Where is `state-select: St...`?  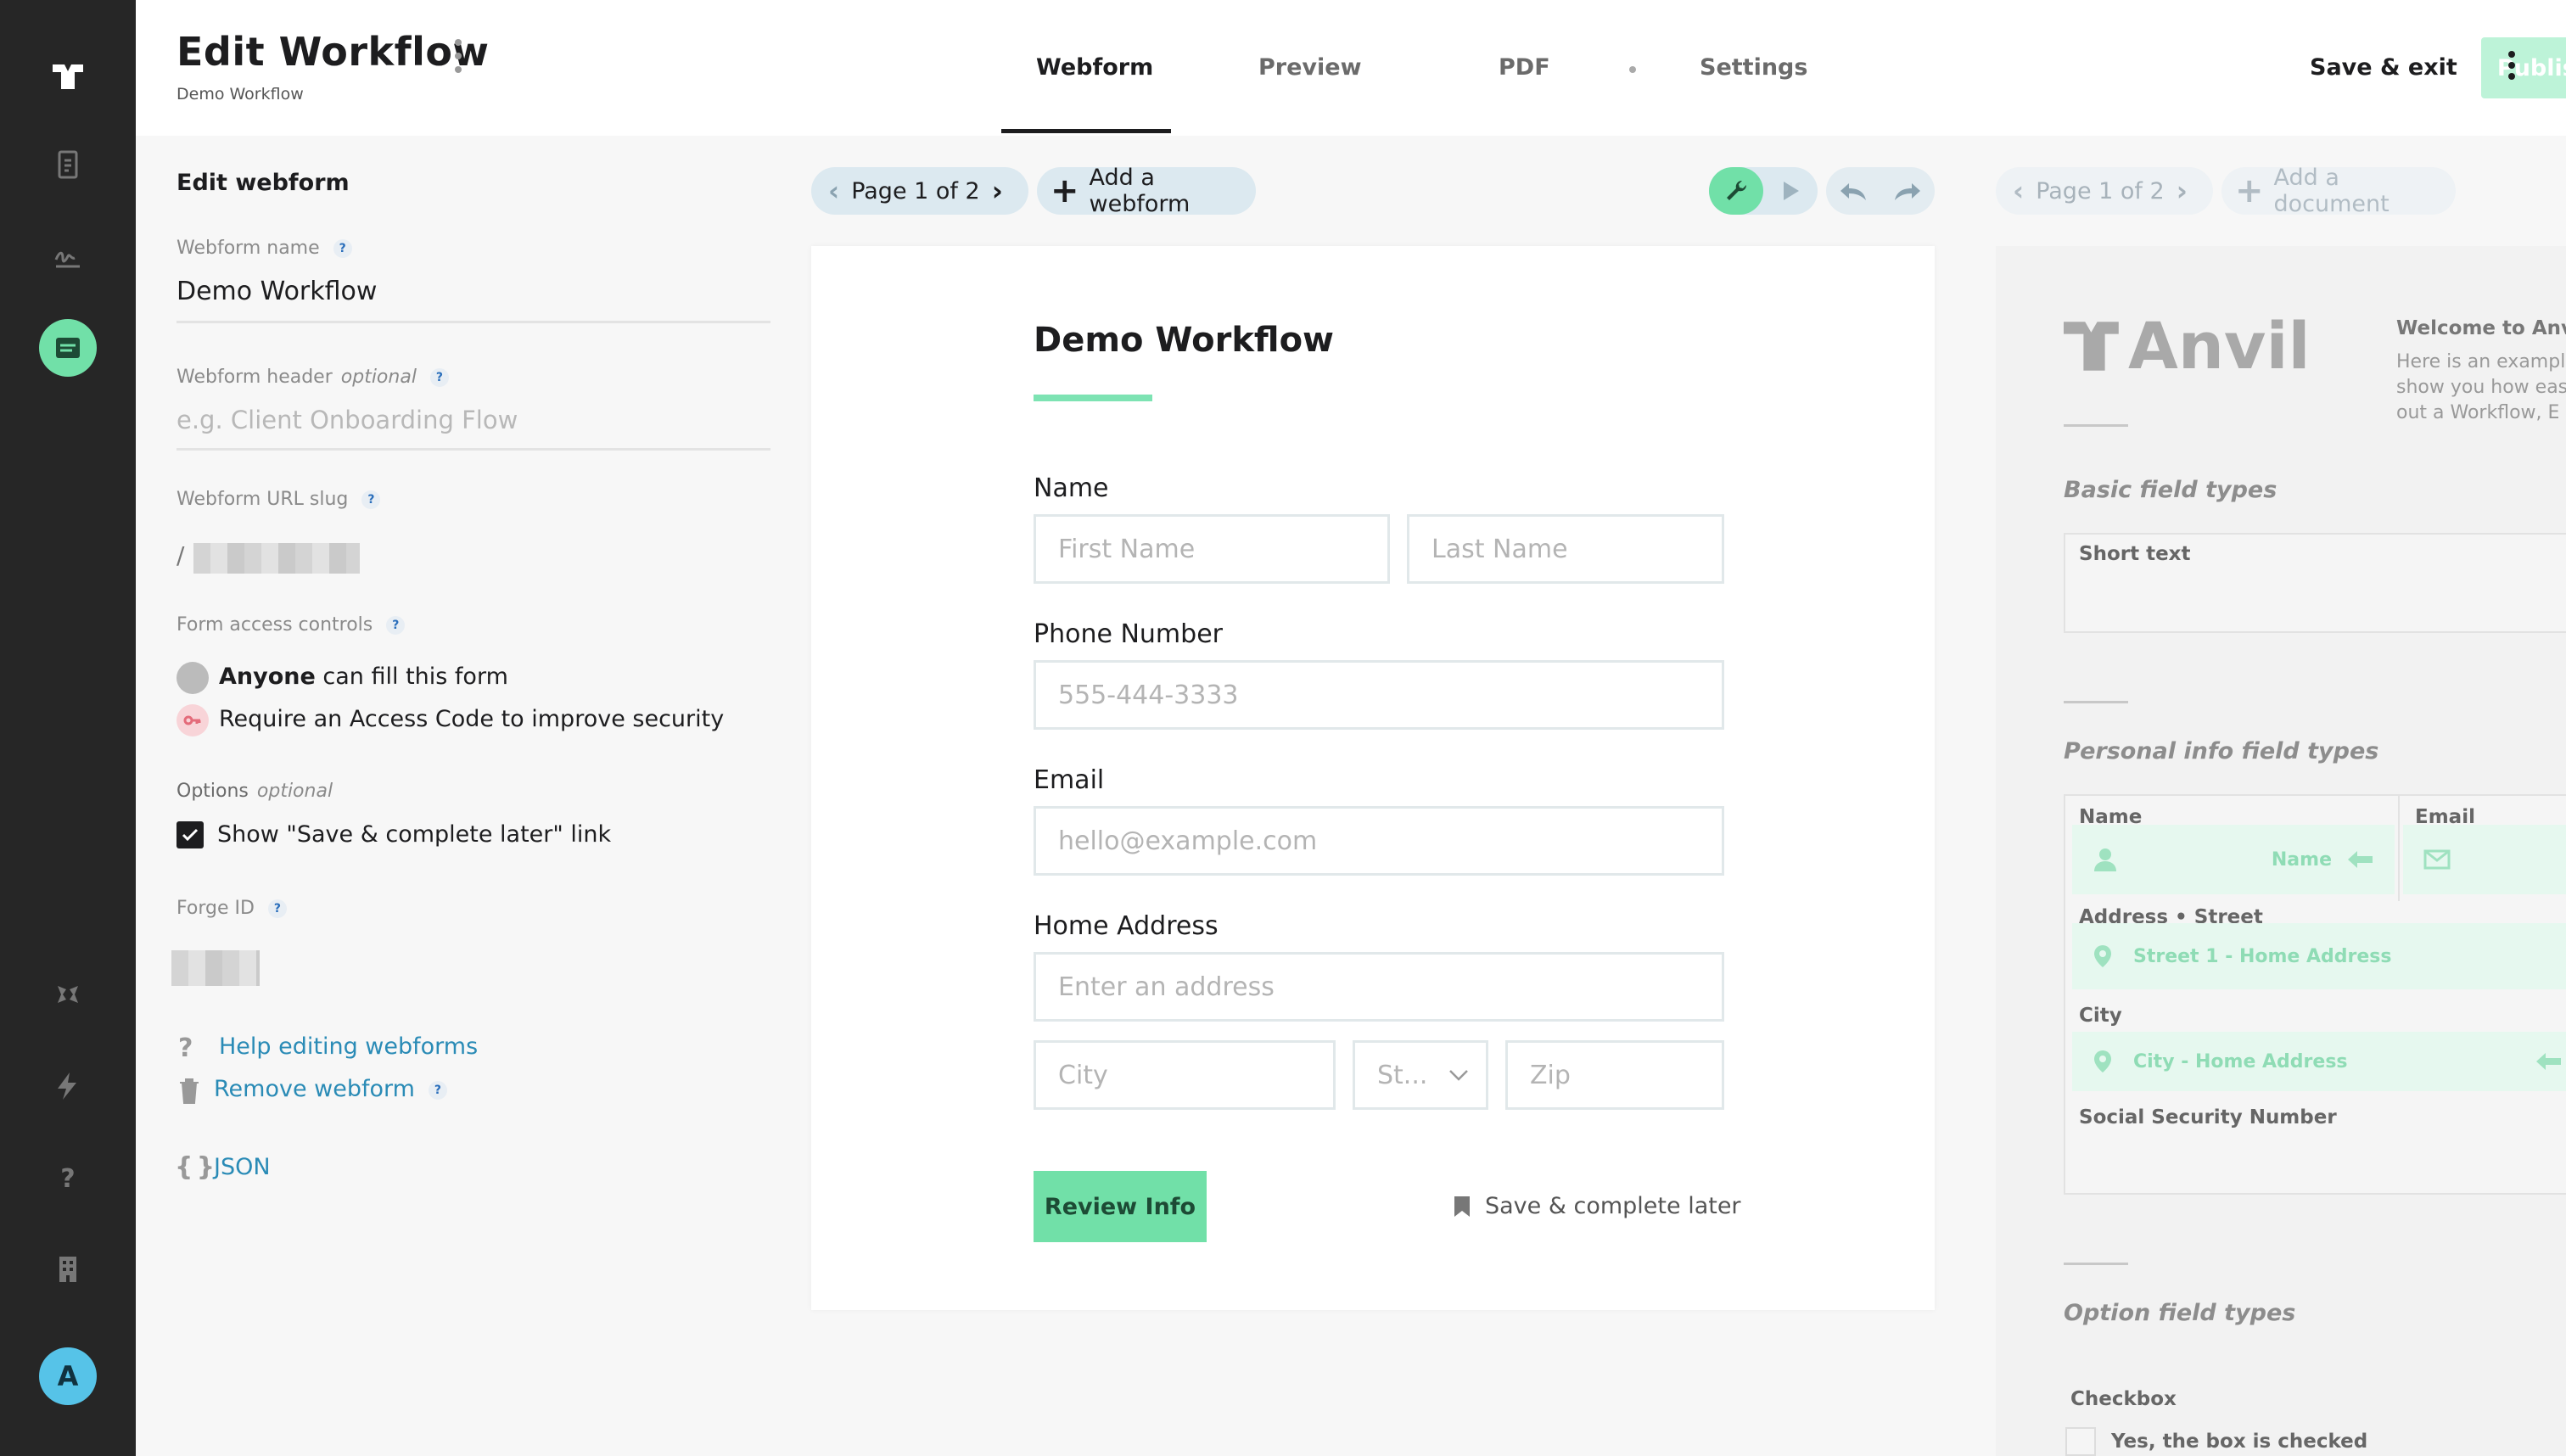
state-select: St... is located at coordinates (1420, 1075).